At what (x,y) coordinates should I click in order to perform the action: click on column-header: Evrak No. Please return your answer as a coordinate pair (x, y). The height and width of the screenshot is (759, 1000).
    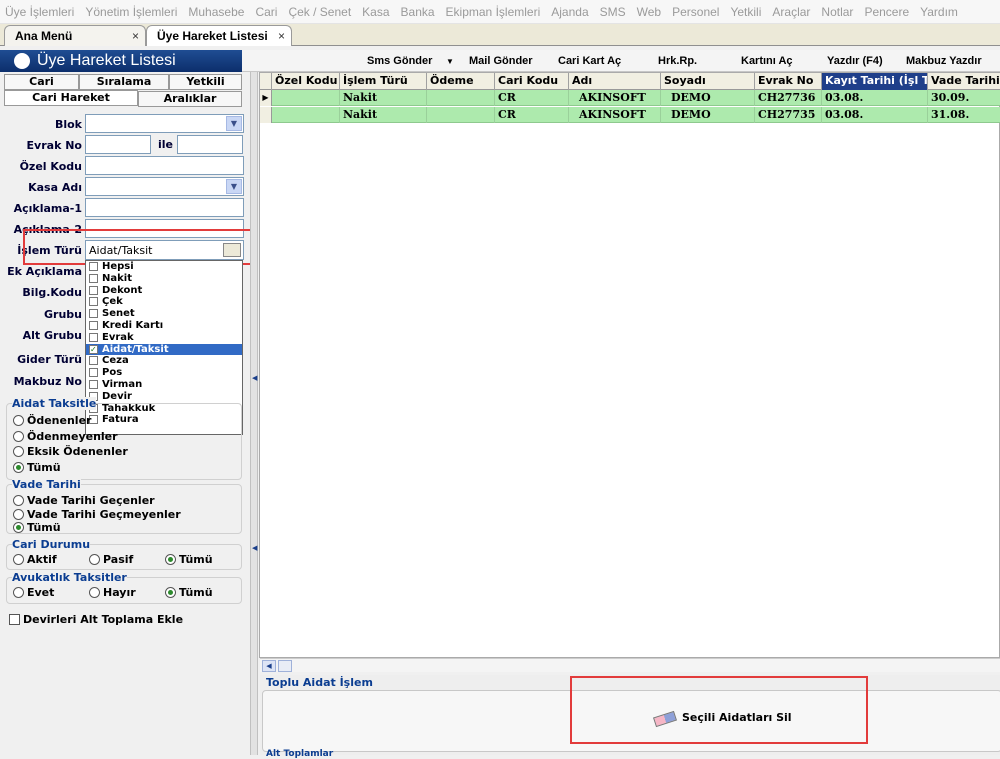
    Looking at the image, I should click on (788, 81).